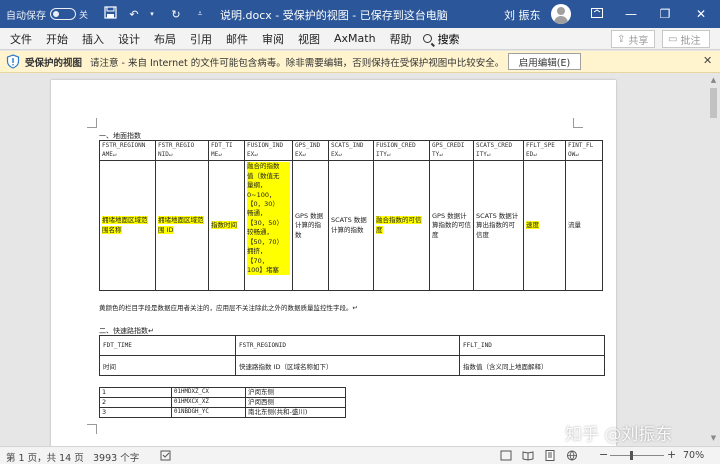 The height and width of the screenshot is (464, 720). Describe the element at coordinates (176, 14) in the screenshot. I see `redo-icon: ↻` at that location.